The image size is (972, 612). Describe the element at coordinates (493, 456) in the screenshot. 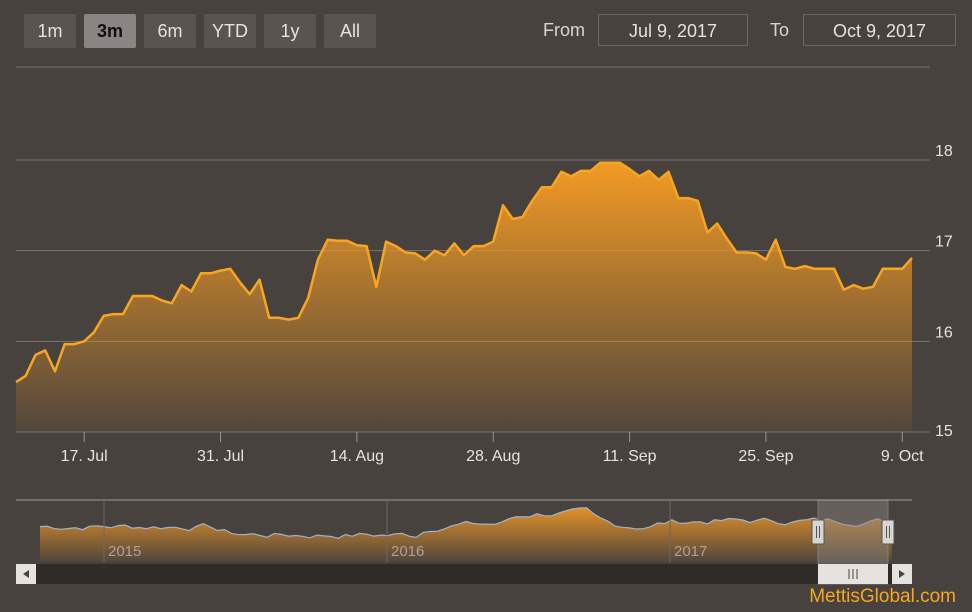

I see `x-tick-label-3: 28. Aug` at that location.